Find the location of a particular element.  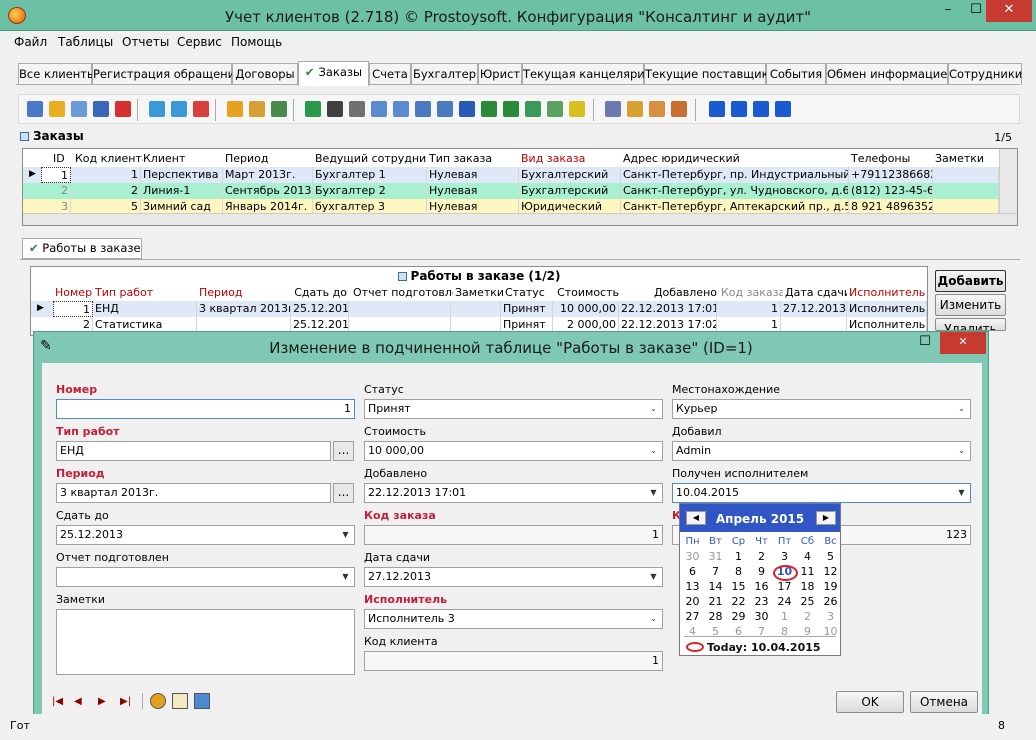

col-status: Статус is located at coordinates (529, 293).